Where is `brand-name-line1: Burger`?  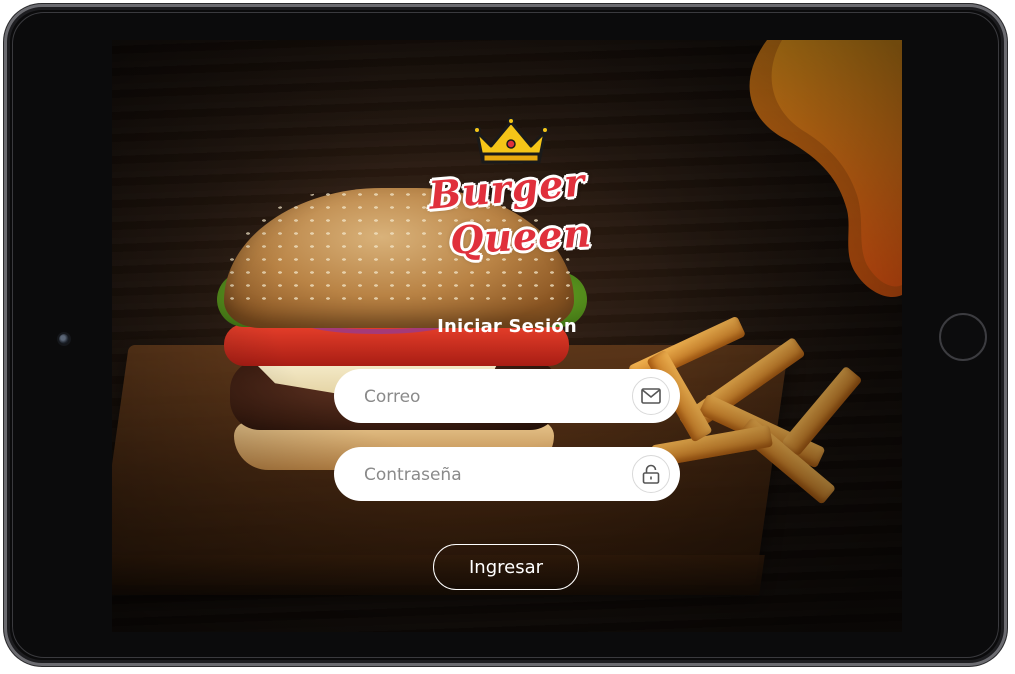 brand-name-line1: Burger is located at coordinates (507, 188).